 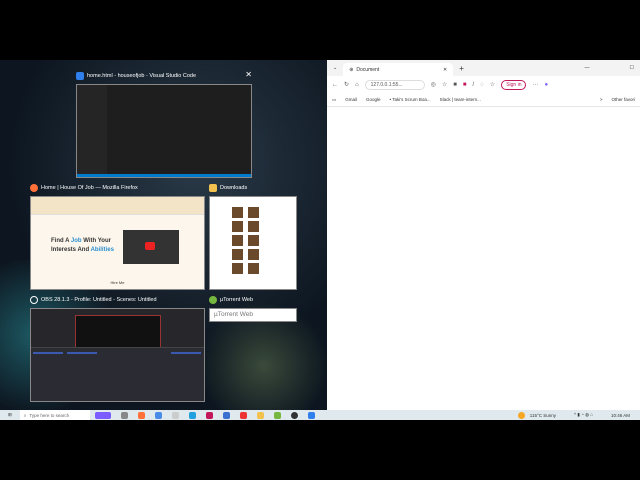 I want to click on chrome-icon, so click(x=158, y=415).